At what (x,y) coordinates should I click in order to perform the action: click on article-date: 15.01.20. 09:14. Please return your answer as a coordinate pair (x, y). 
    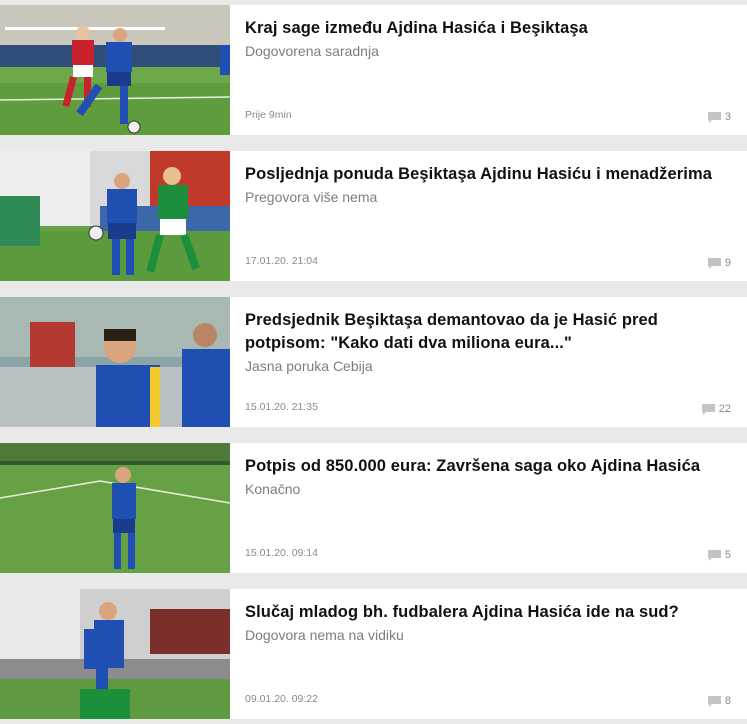
    Looking at the image, I should click on (281, 553).